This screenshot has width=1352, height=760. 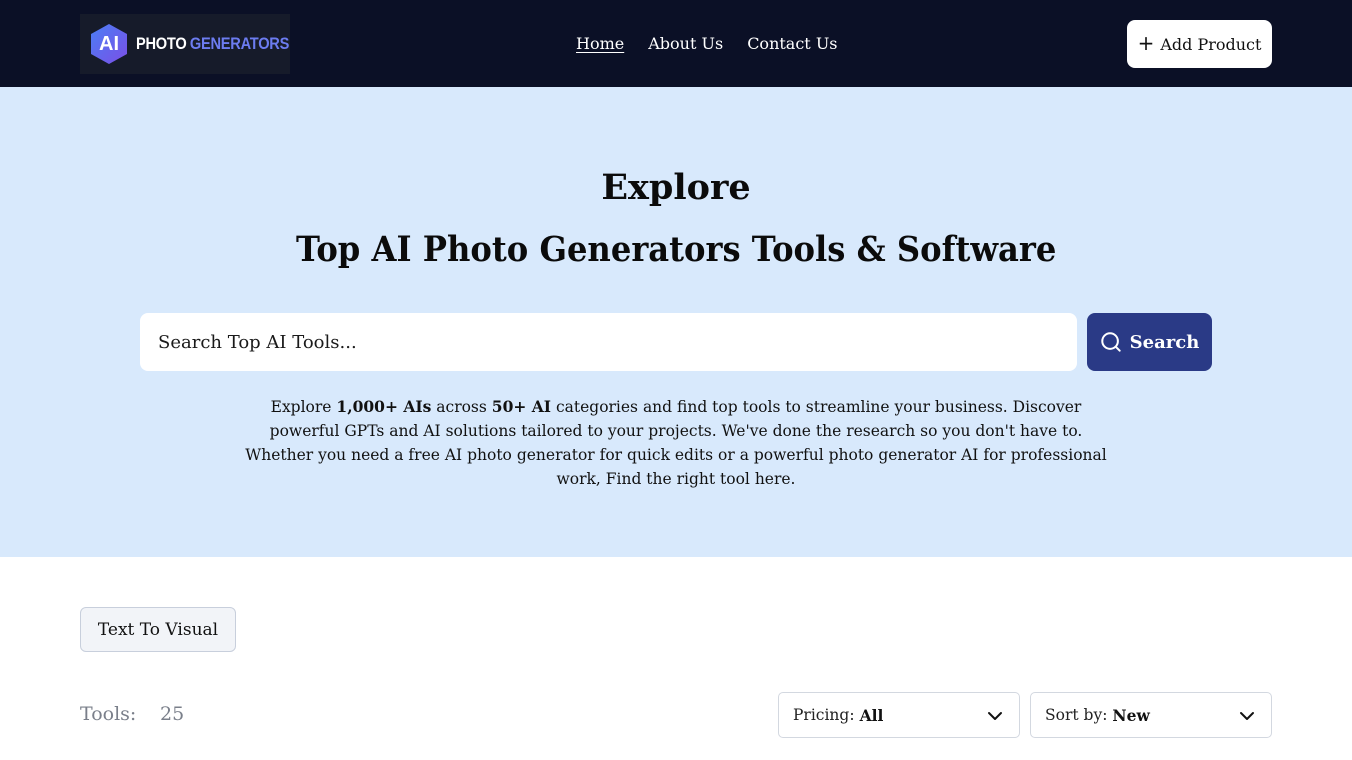 What do you see at coordinates (1164, 342) in the screenshot?
I see `search-button-label: Search` at bounding box center [1164, 342].